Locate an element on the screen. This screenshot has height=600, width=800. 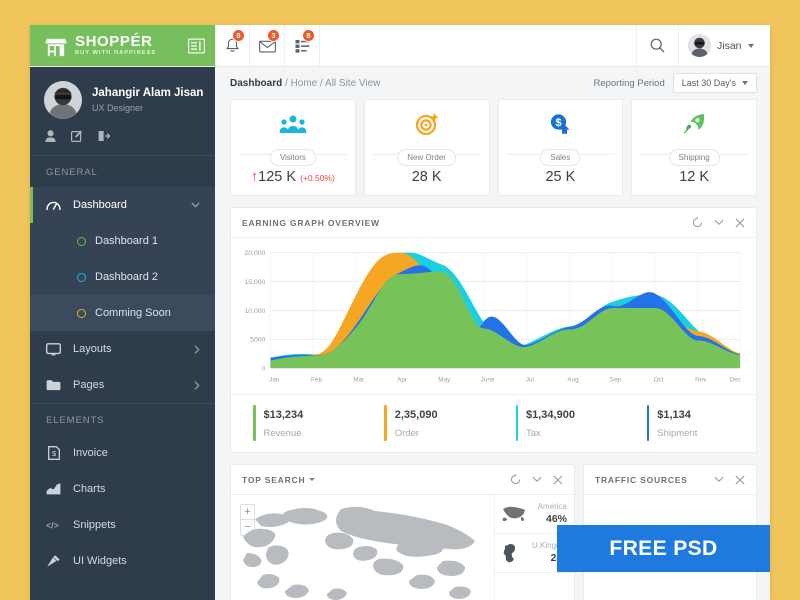
card-divider: Visitors is located at coordinates (293, 156).